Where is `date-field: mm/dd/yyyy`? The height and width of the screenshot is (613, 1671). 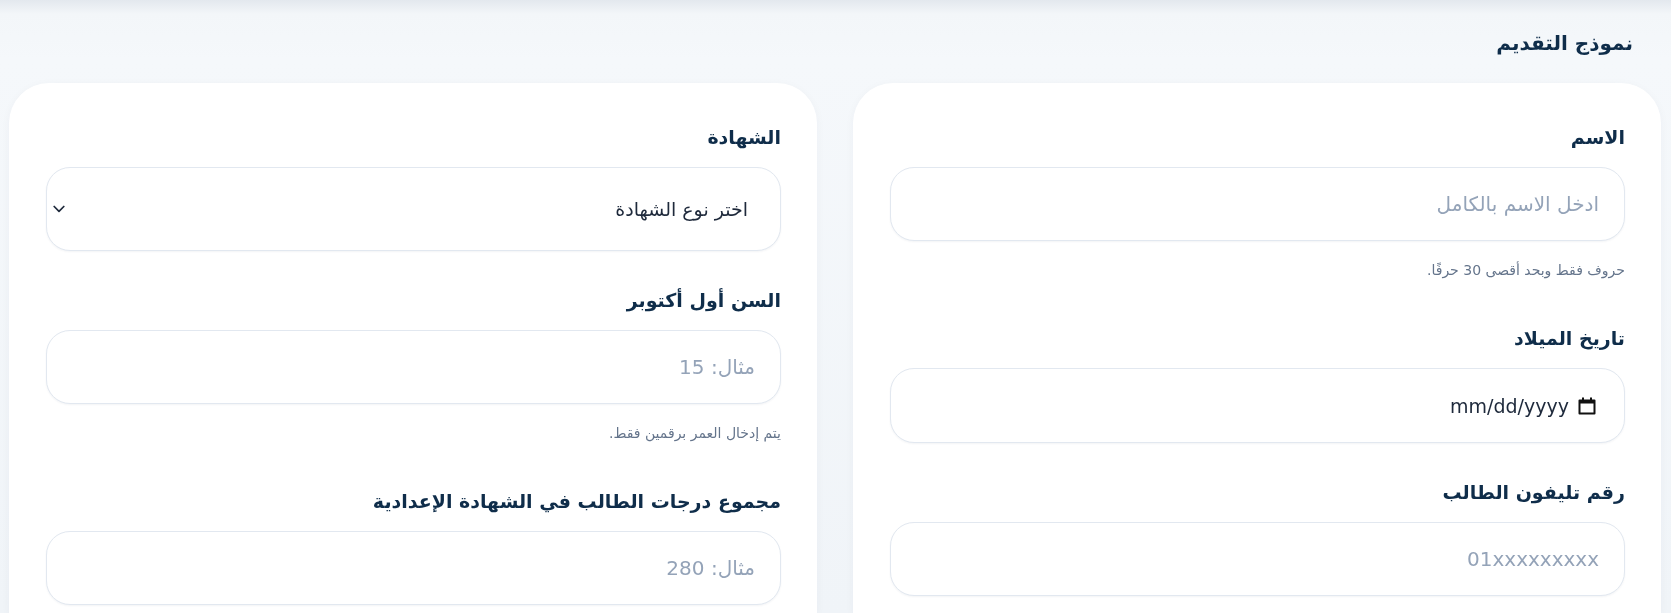
date-field: mm/dd/yyyy is located at coordinates (1257, 405).